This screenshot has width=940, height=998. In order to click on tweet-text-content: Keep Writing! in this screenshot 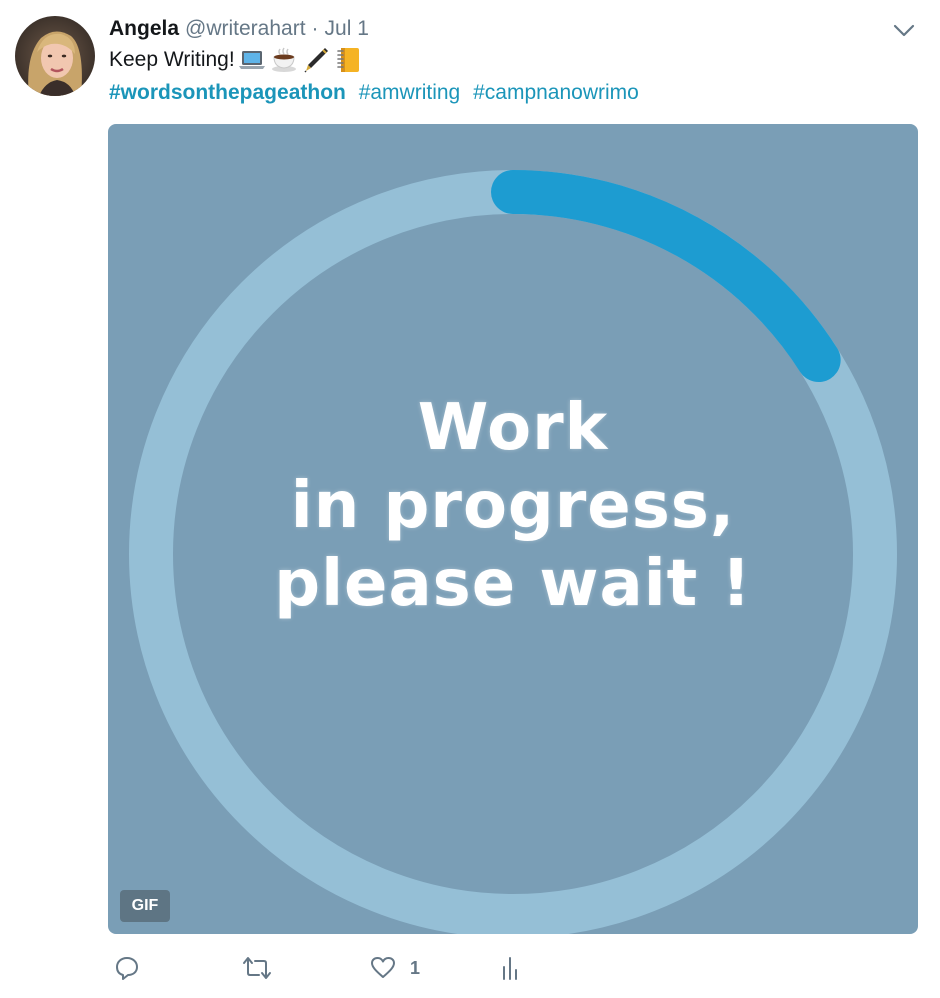, I will do `click(172, 59)`.